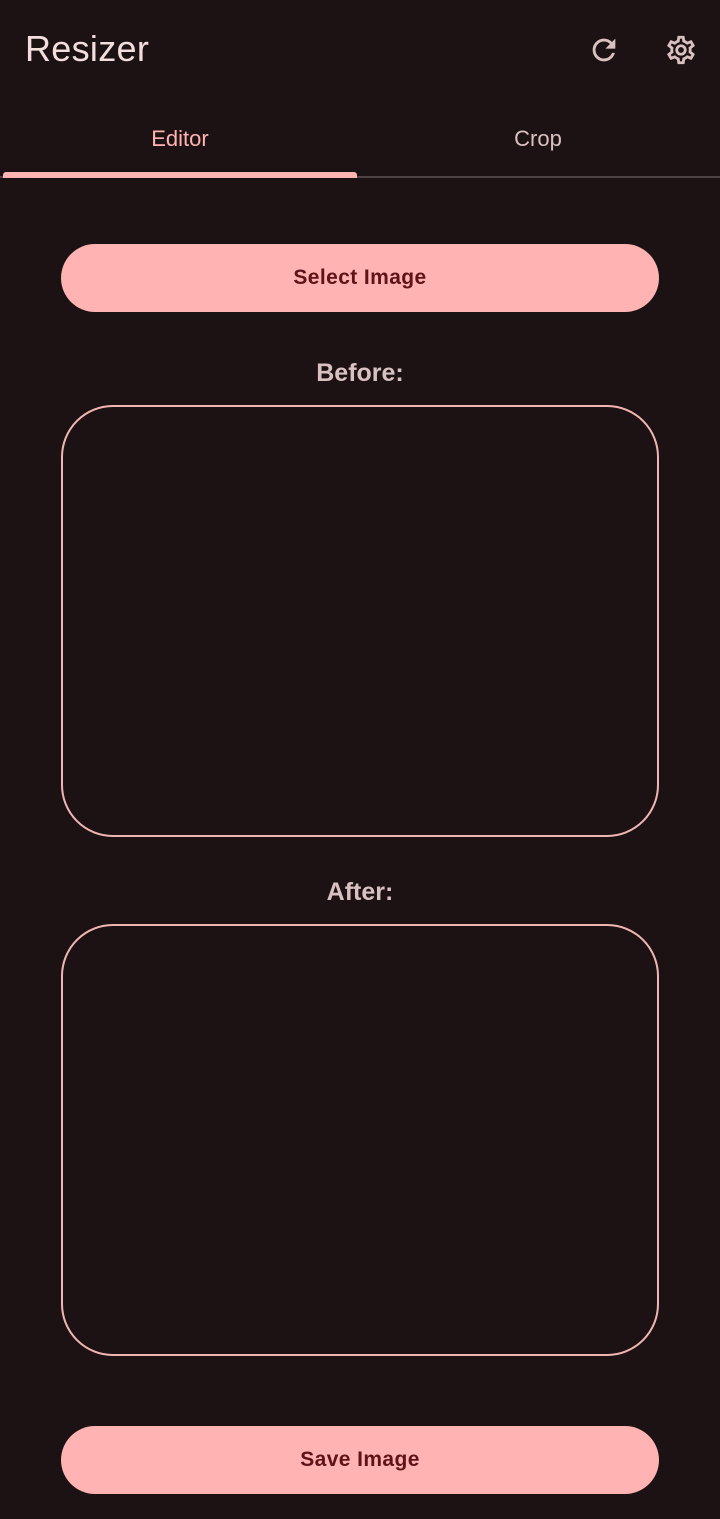 The image size is (720, 1519). I want to click on tab-indicator, so click(180, 175).